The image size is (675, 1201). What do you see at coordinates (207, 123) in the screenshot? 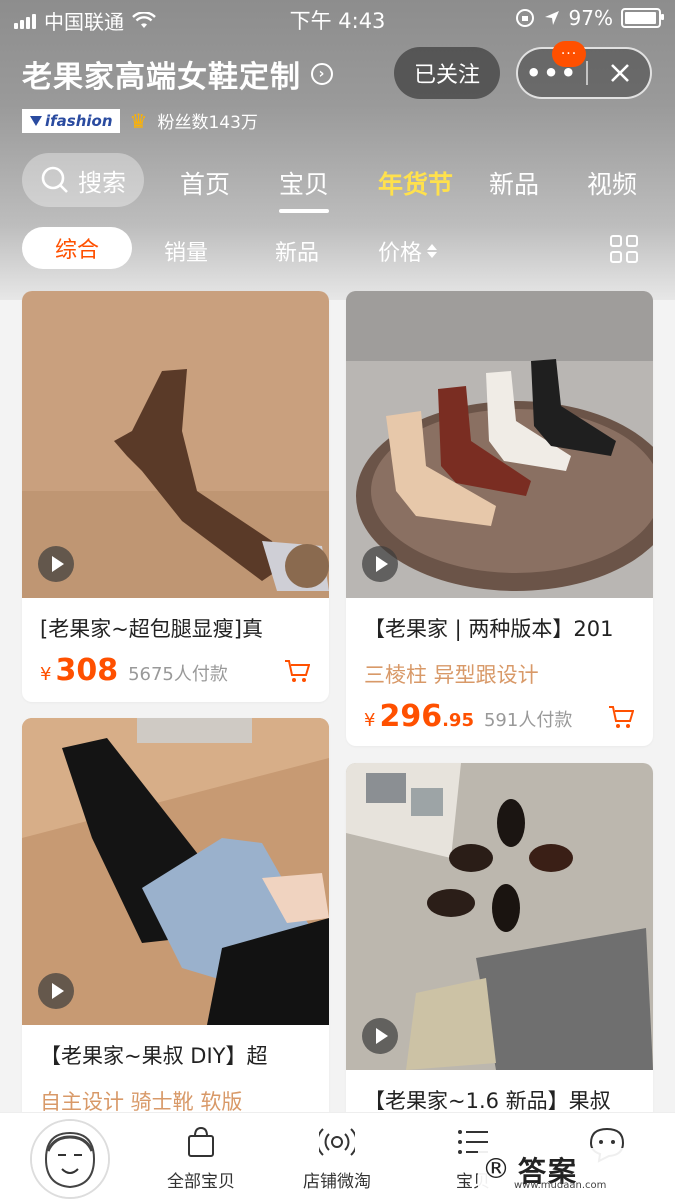
I see `fans-count: 粉丝数143万` at bounding box center [207, 123].